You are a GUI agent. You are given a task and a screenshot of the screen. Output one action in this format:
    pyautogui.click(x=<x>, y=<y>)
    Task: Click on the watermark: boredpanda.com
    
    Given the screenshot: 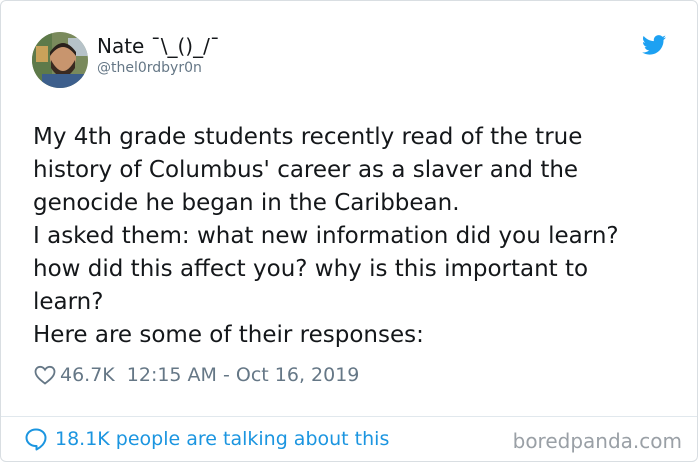 What is the action you would take?
    pyautogui.click(x=597, y=441)
    